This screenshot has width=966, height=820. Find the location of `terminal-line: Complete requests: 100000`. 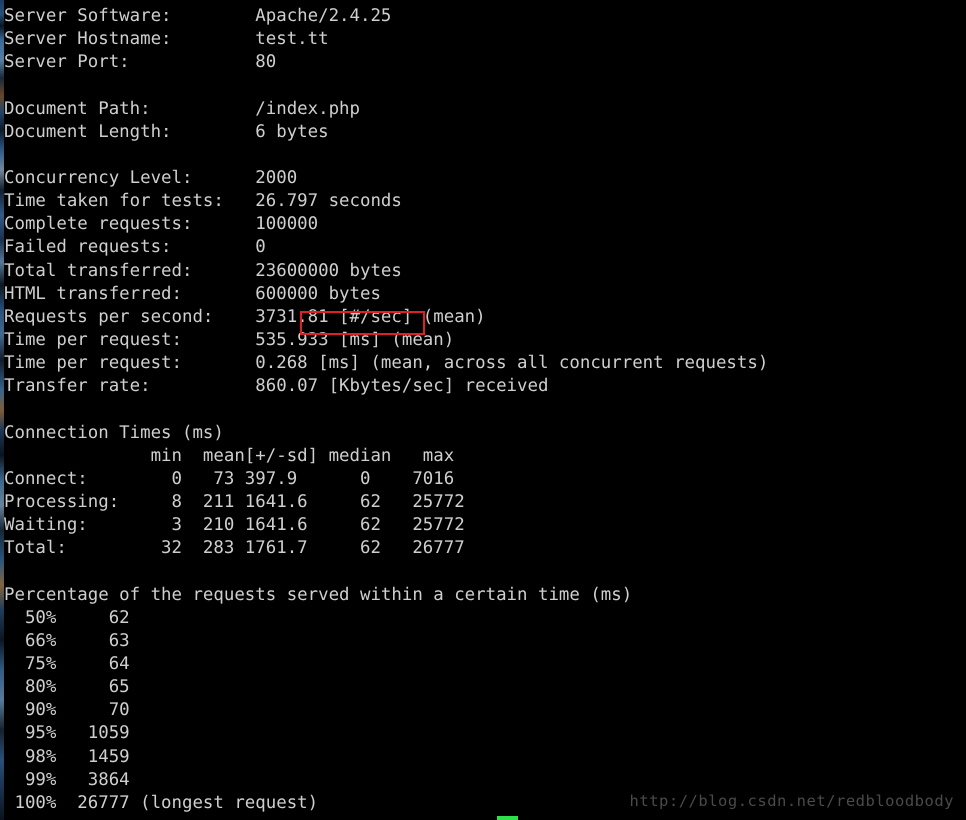

terminal-line: Complete requests: 100000 is located at coordinates (161, 224).